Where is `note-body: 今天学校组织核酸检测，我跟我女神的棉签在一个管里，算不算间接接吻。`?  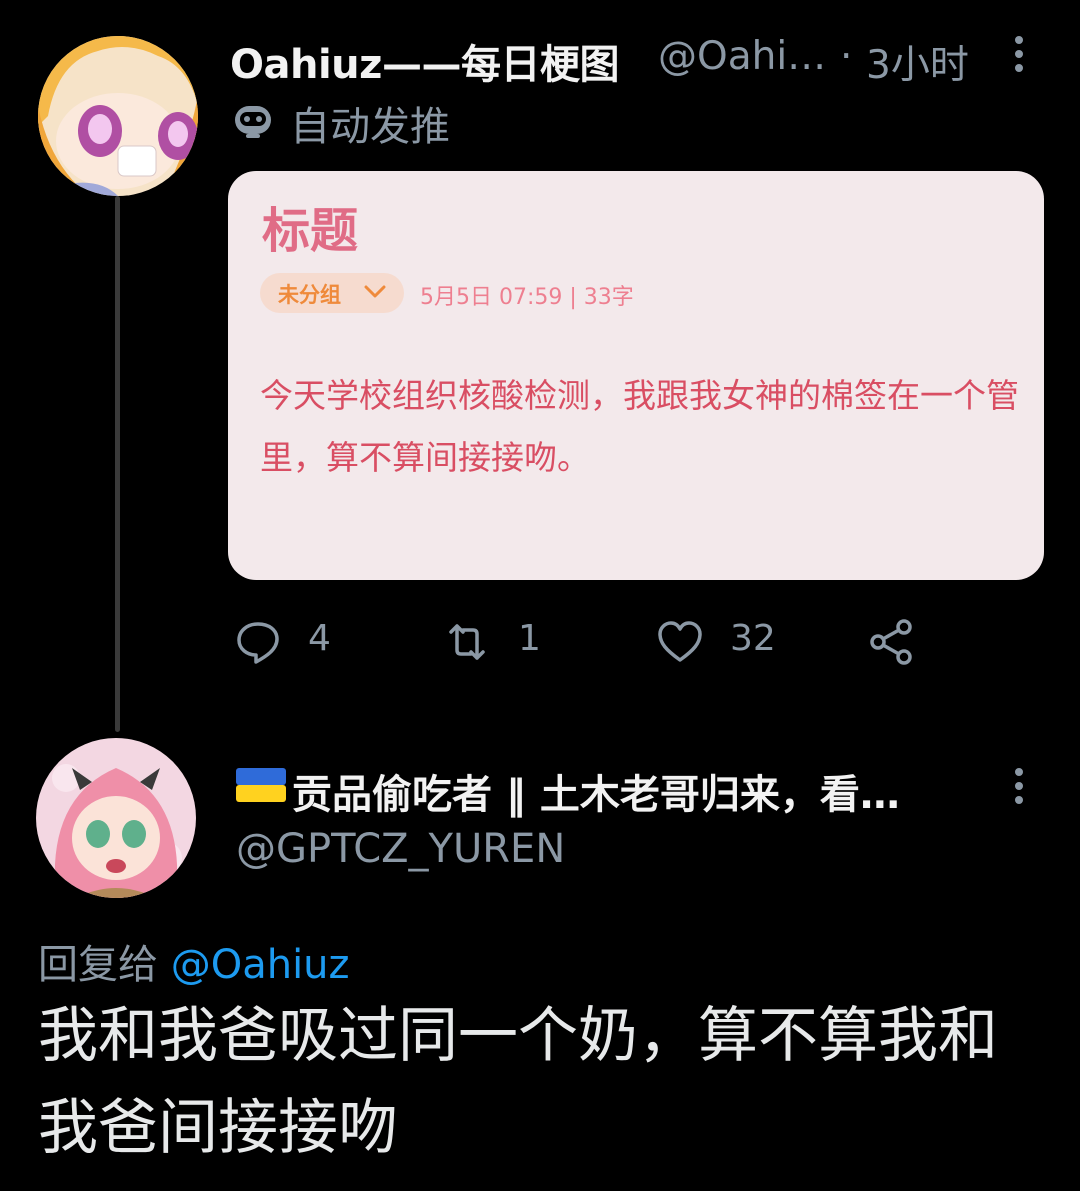 note-body: 今天学校组织核酸检测，我跟我女神的棉签在一个管里，算不算间接接吻。 is located at coordinates (639, 426).